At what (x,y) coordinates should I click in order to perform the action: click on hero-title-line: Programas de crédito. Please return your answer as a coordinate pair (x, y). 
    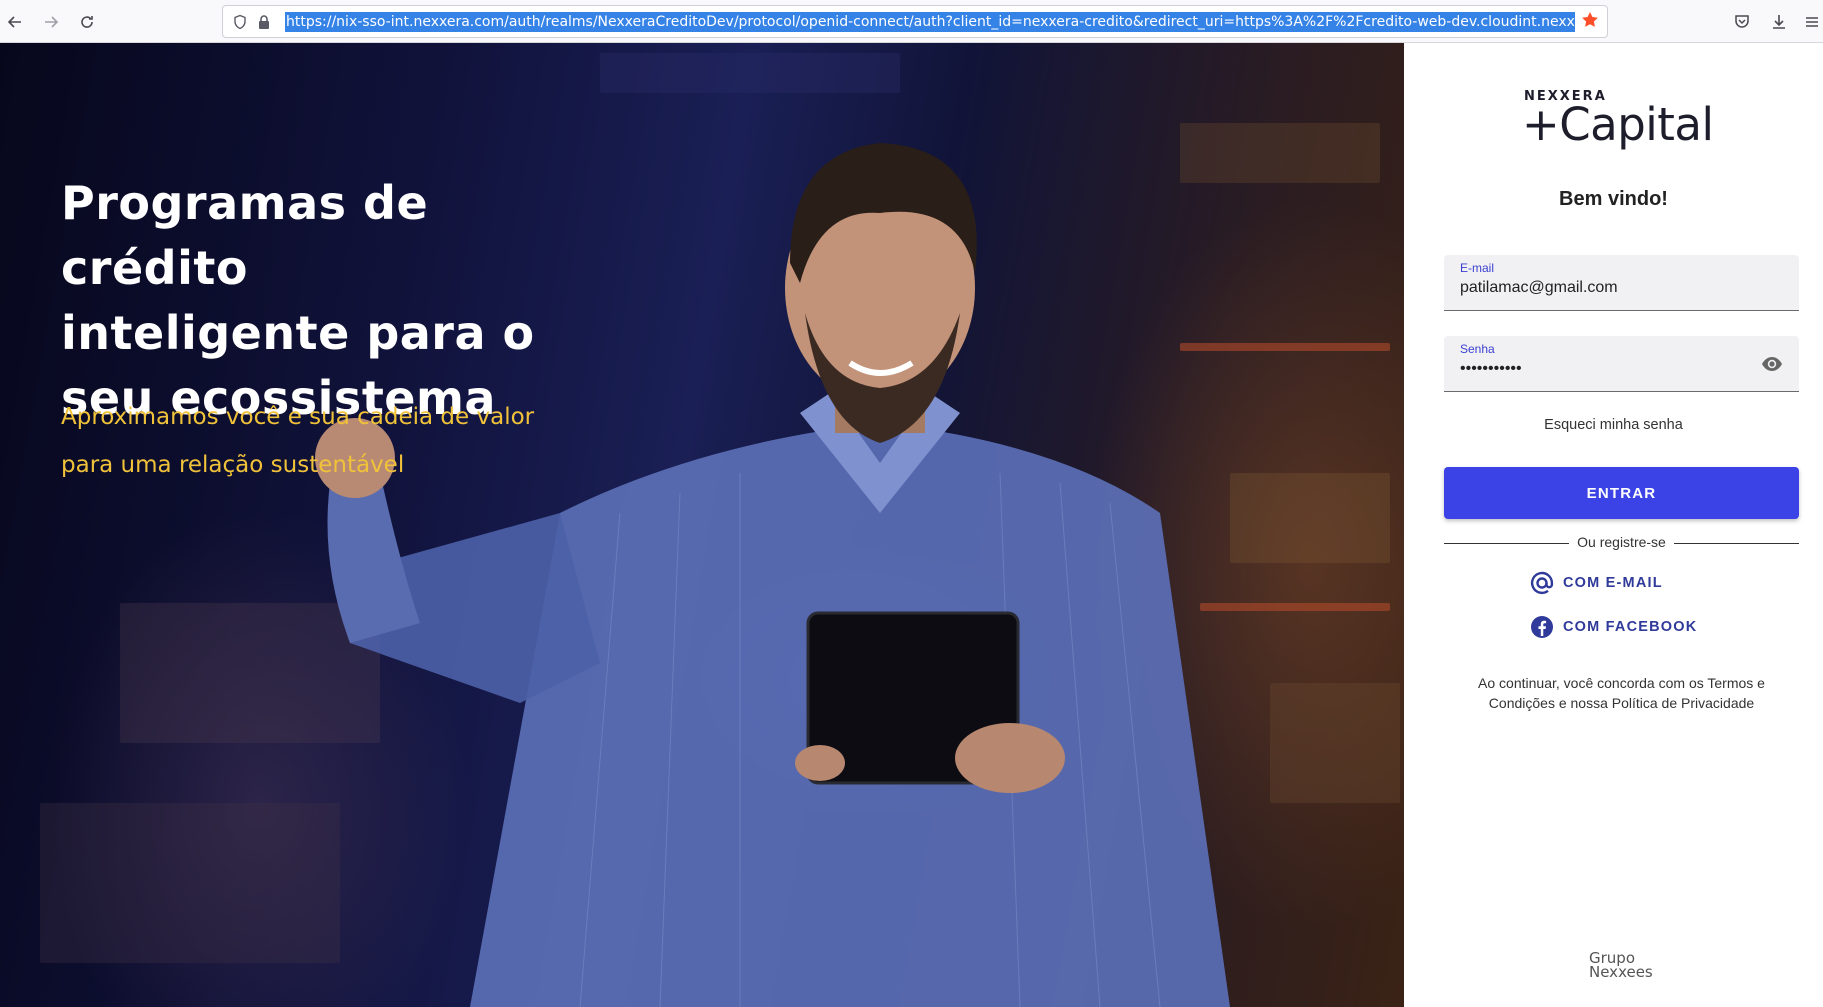
    Looking at the image, I should click on (245, 235).